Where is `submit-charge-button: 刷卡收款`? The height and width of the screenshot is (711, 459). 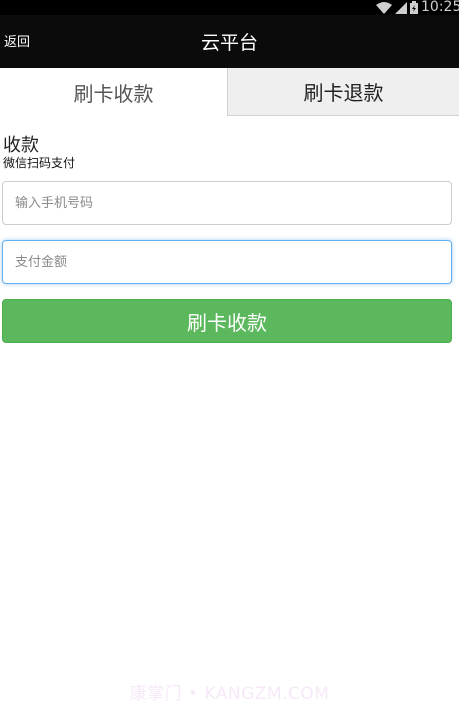
submit-charge-button: 刷卡收款 is located at coordinates (227, 321).